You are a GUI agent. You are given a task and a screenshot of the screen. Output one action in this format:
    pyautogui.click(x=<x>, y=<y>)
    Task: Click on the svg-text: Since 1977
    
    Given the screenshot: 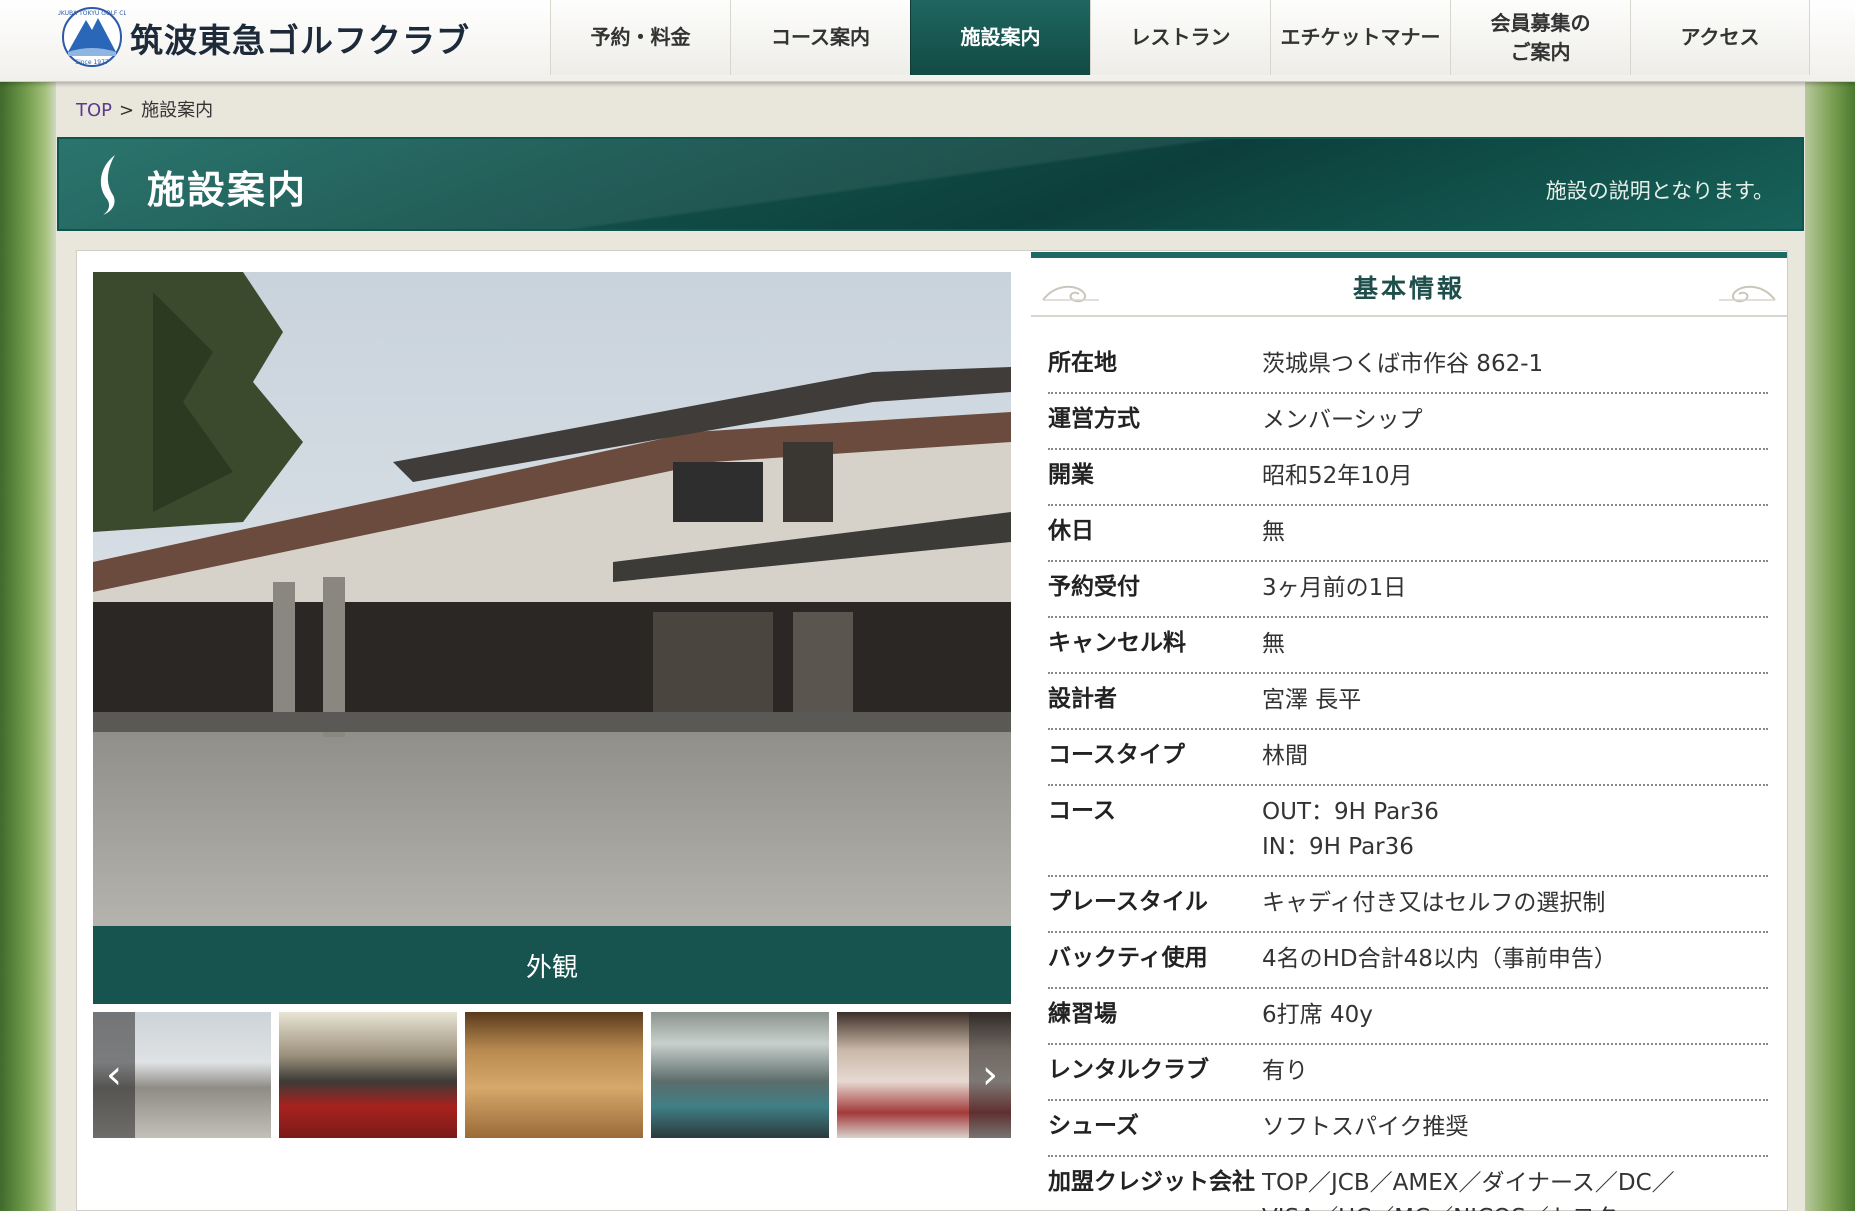 What is the action you would take?
    pyautogui.click(x=92, y=62)
    